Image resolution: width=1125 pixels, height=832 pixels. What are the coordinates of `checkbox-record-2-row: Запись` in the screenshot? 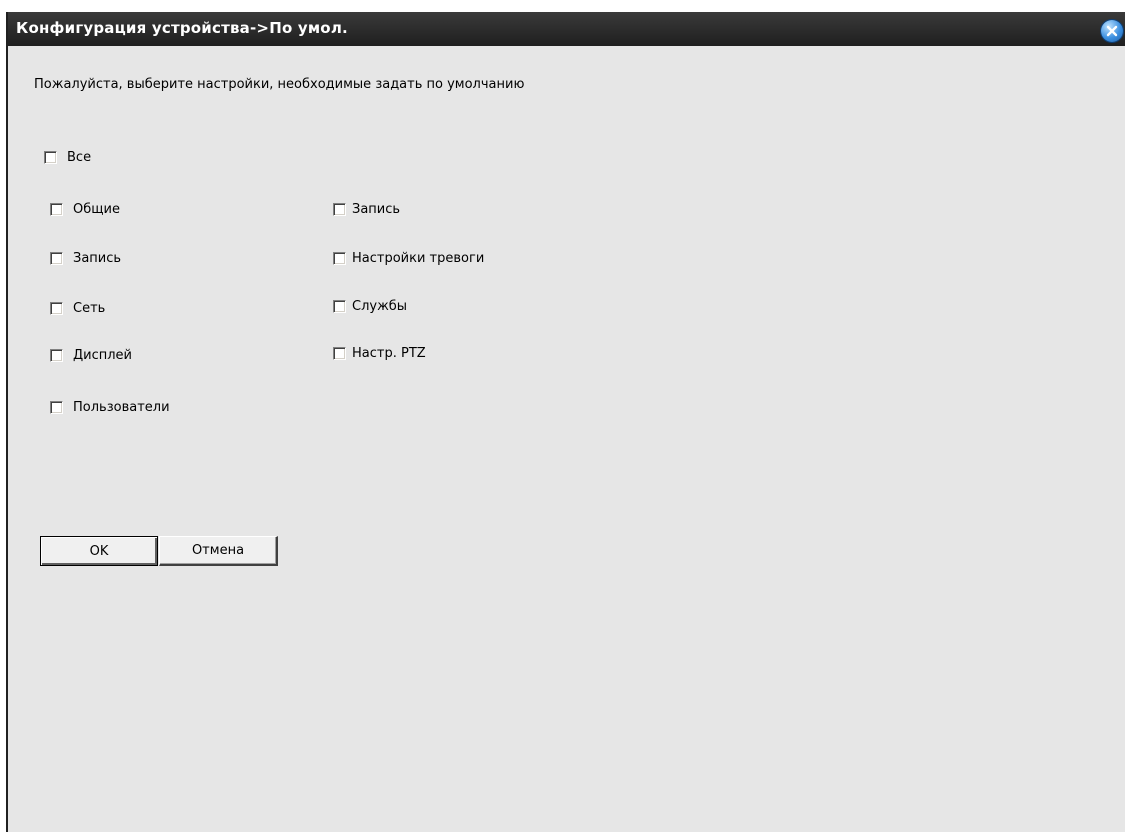 It's located at (366, 209).